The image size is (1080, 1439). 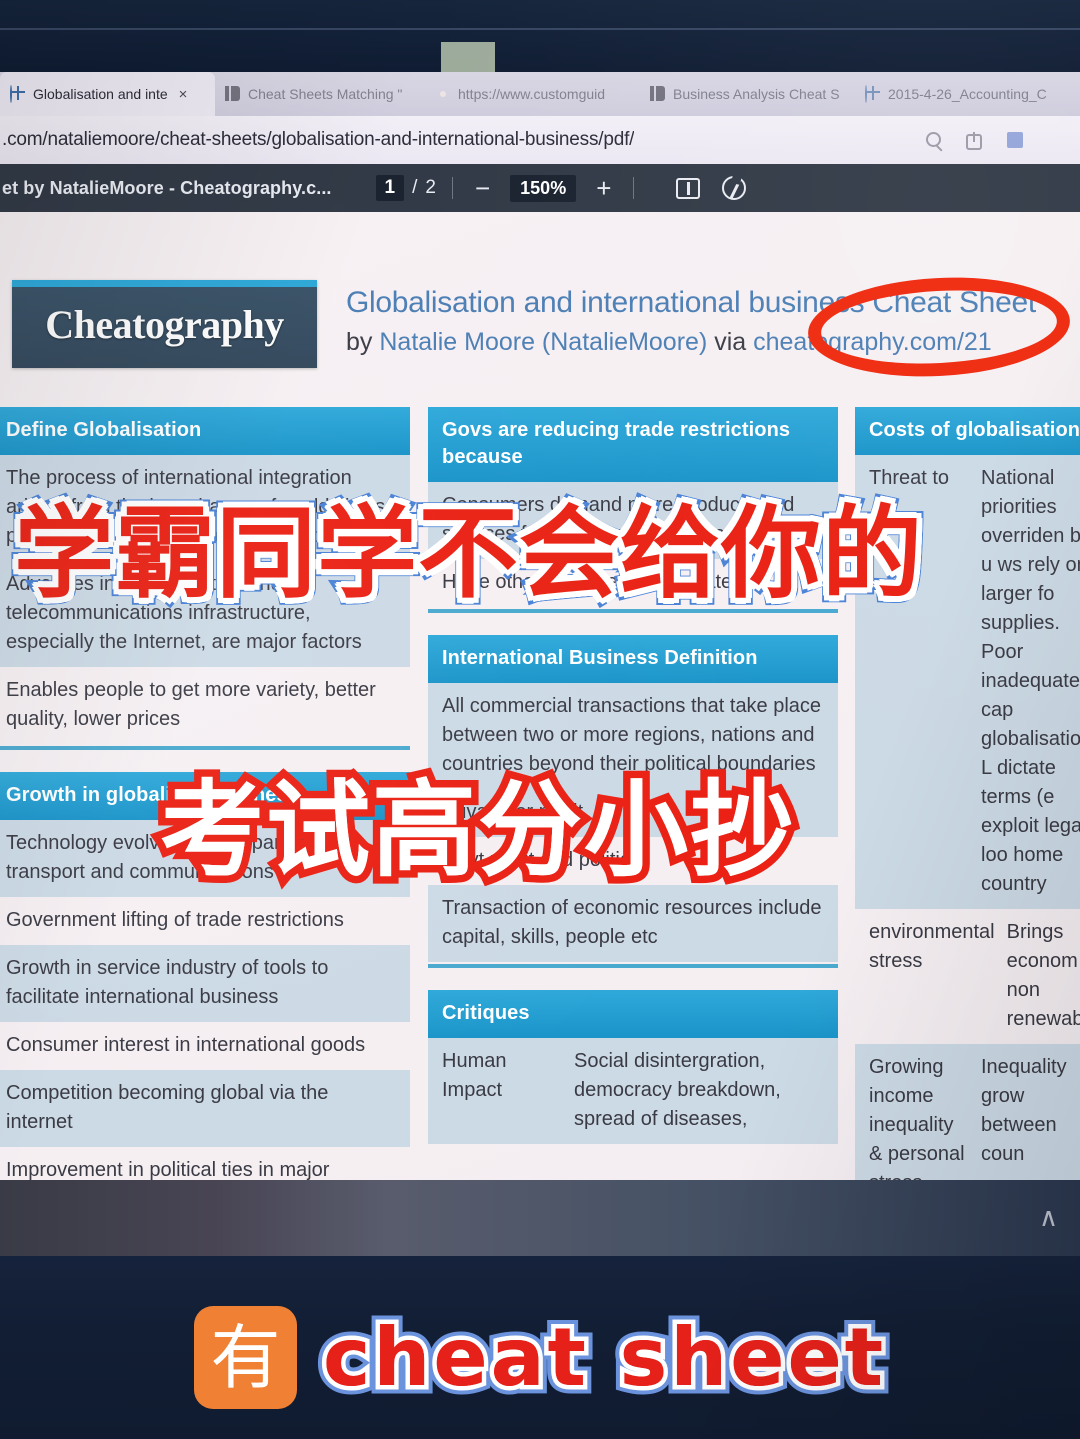 What do you see at coordinates (175, 920) in the screenshot?
I see `card-row: Government lifting of trade restrictions` at bounding box center [175, 920].